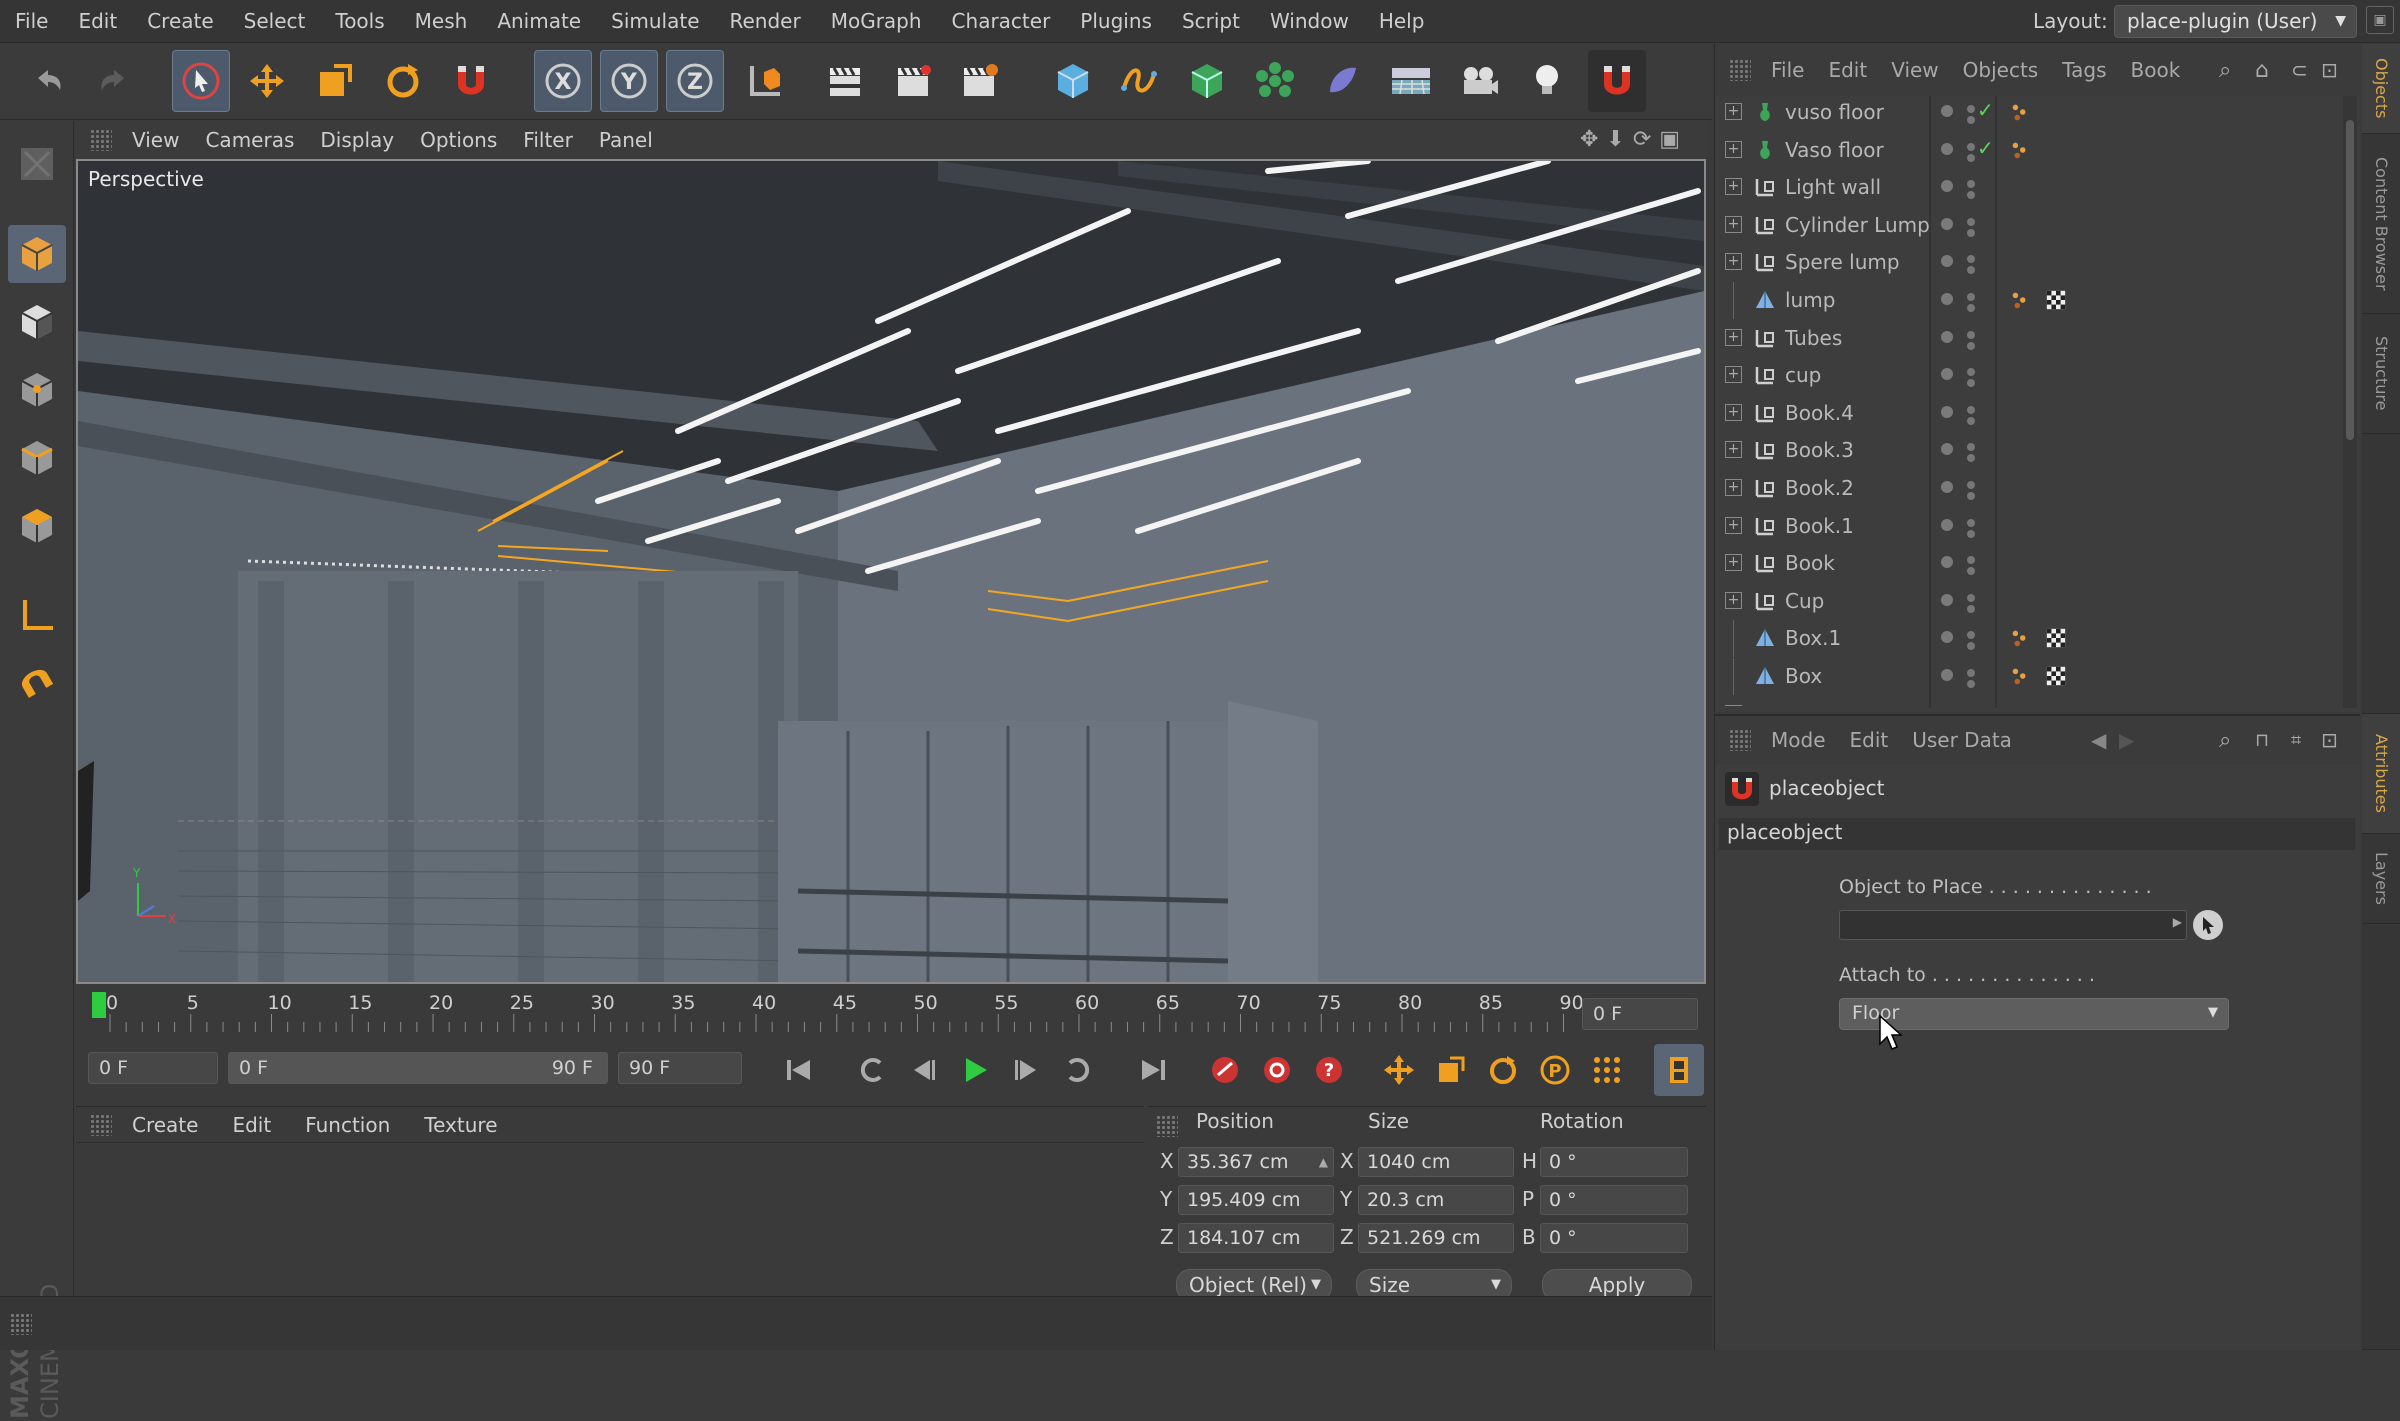 The width and height of the screenshot is (2400, 1421). Describe the element at coordinates (1402, 21) in the screenshot. I see `menu-help: Help` at that location.